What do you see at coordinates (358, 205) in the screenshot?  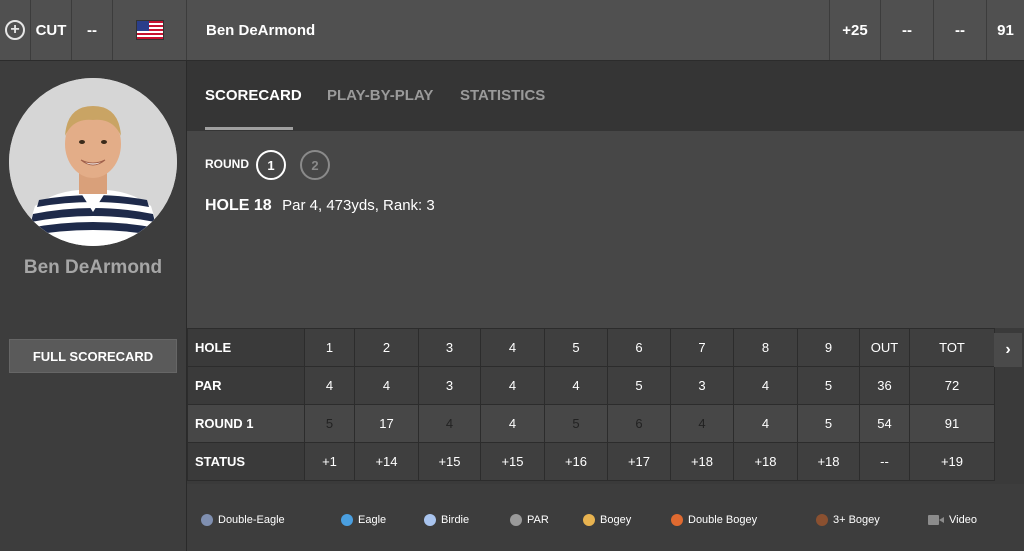 I see `hole-details: Par 4, 473yds, Rank: 3` at bounding box center [358, 205].